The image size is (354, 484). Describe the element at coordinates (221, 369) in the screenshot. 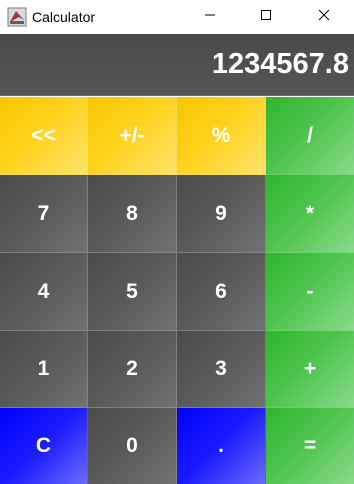

I see `digit-3-button: 3` at that location.